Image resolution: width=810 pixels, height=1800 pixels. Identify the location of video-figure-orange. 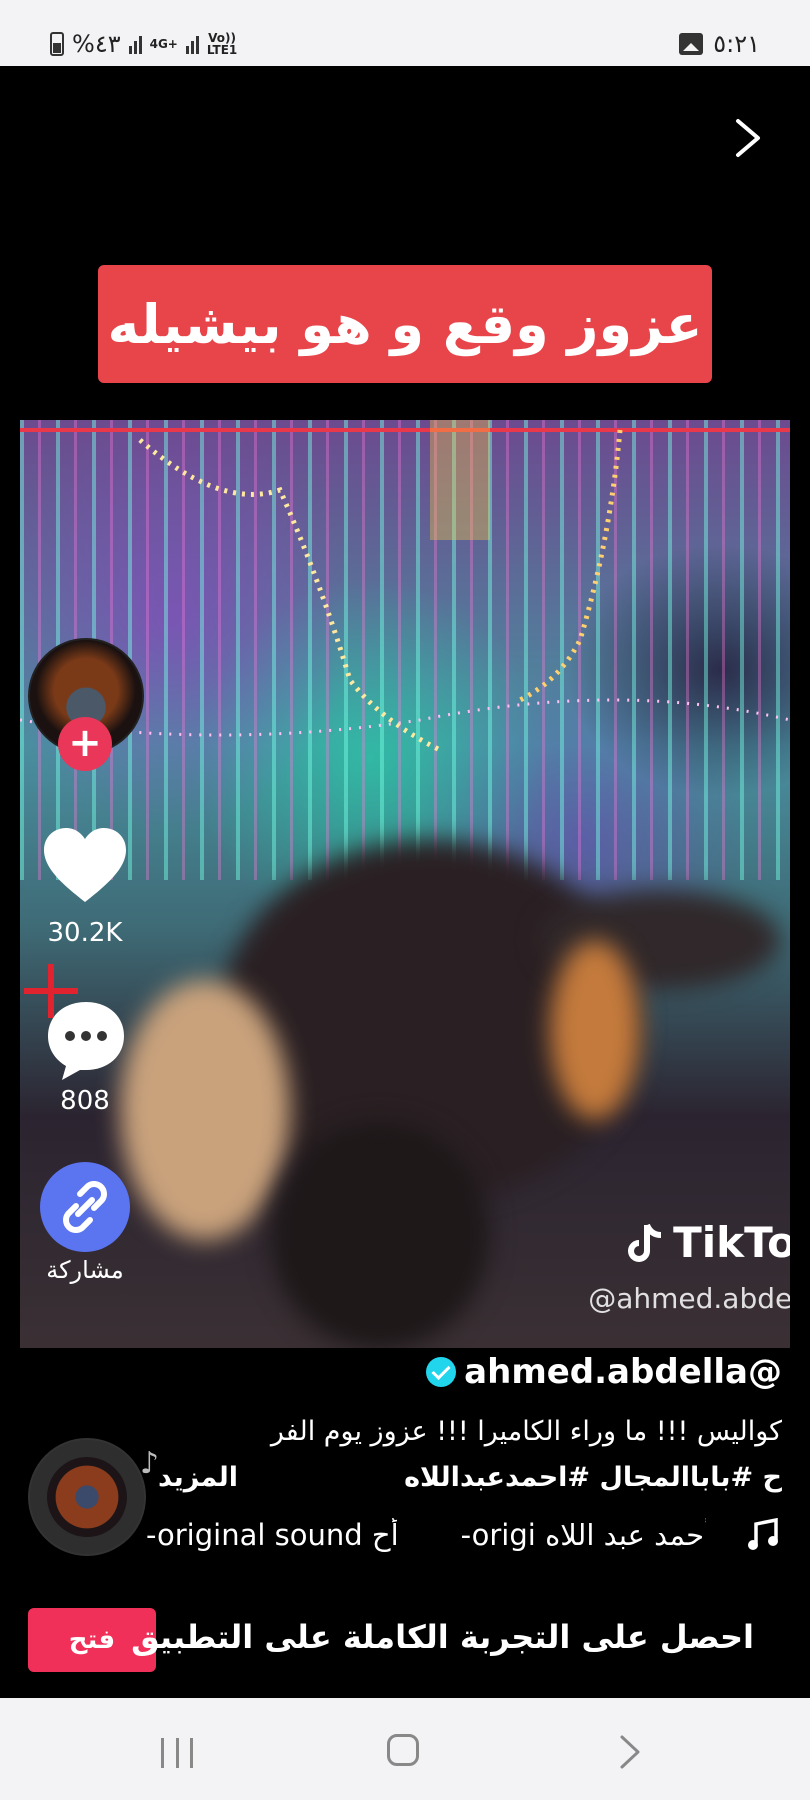
(595, 1030).